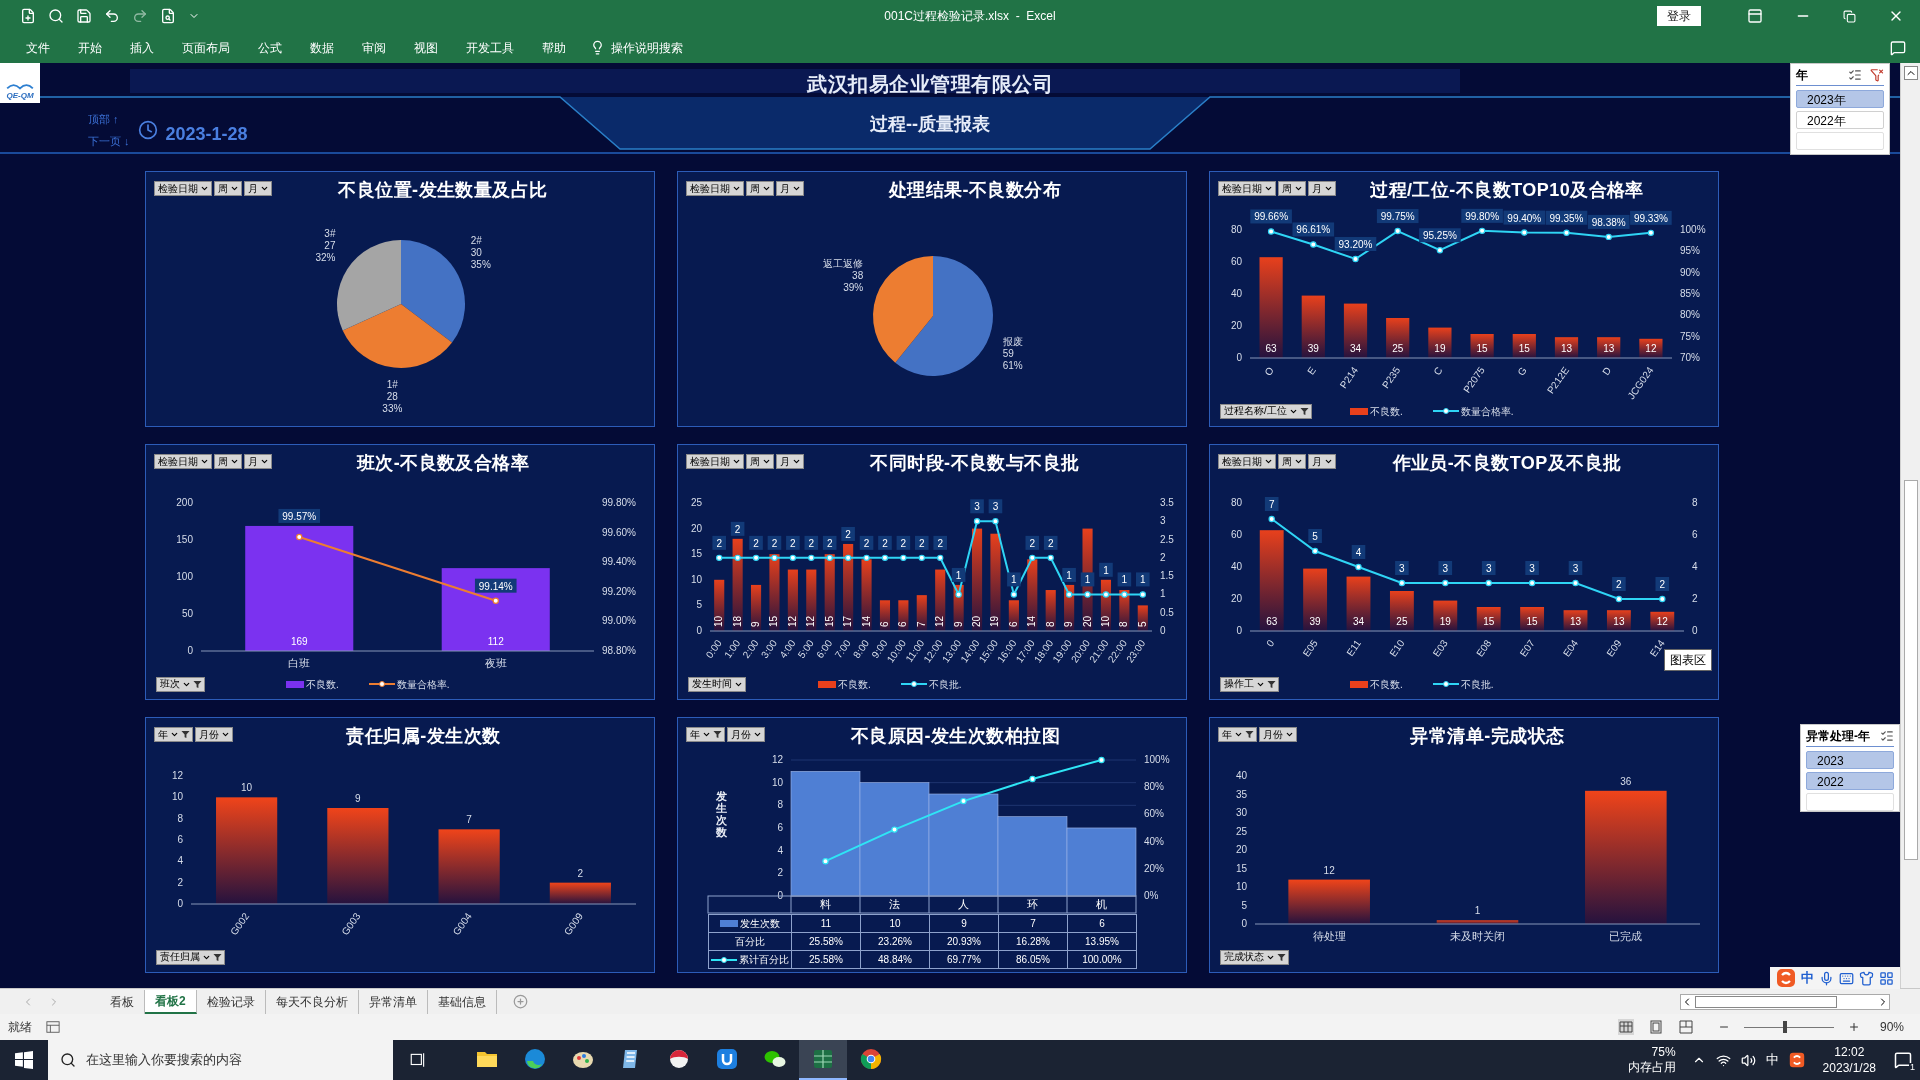 Image resolution: width=1920 pixels, height=1080 pixels. Describe the element at coordinates (975, 190) in the screenshot. I see `chart-title: 处理结果-不良数分布` at that location.